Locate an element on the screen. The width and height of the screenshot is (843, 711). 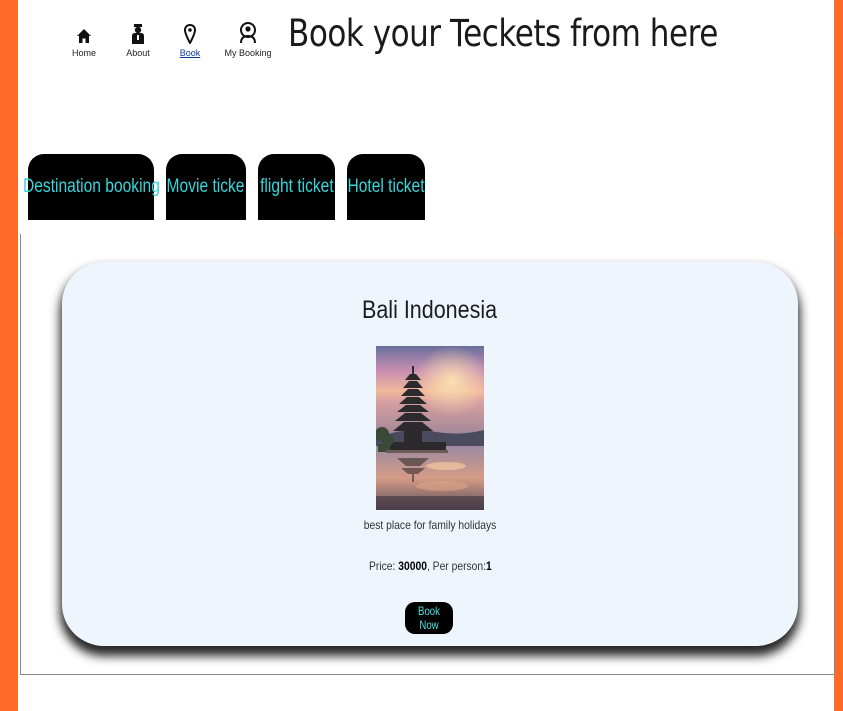
tab-destination-booking: Destination booking is located at coordinates (91, 187).